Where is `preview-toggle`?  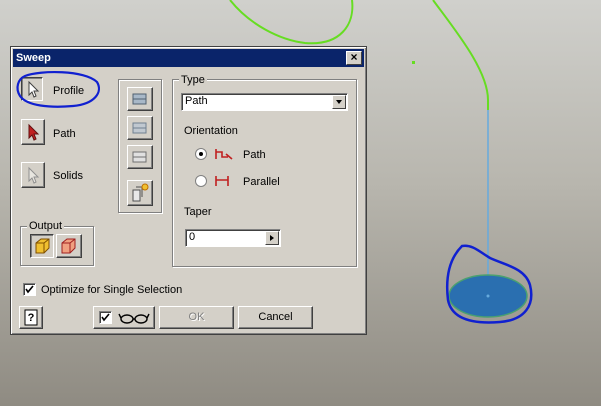 preview-toggle is located at coordinates (124, 317).